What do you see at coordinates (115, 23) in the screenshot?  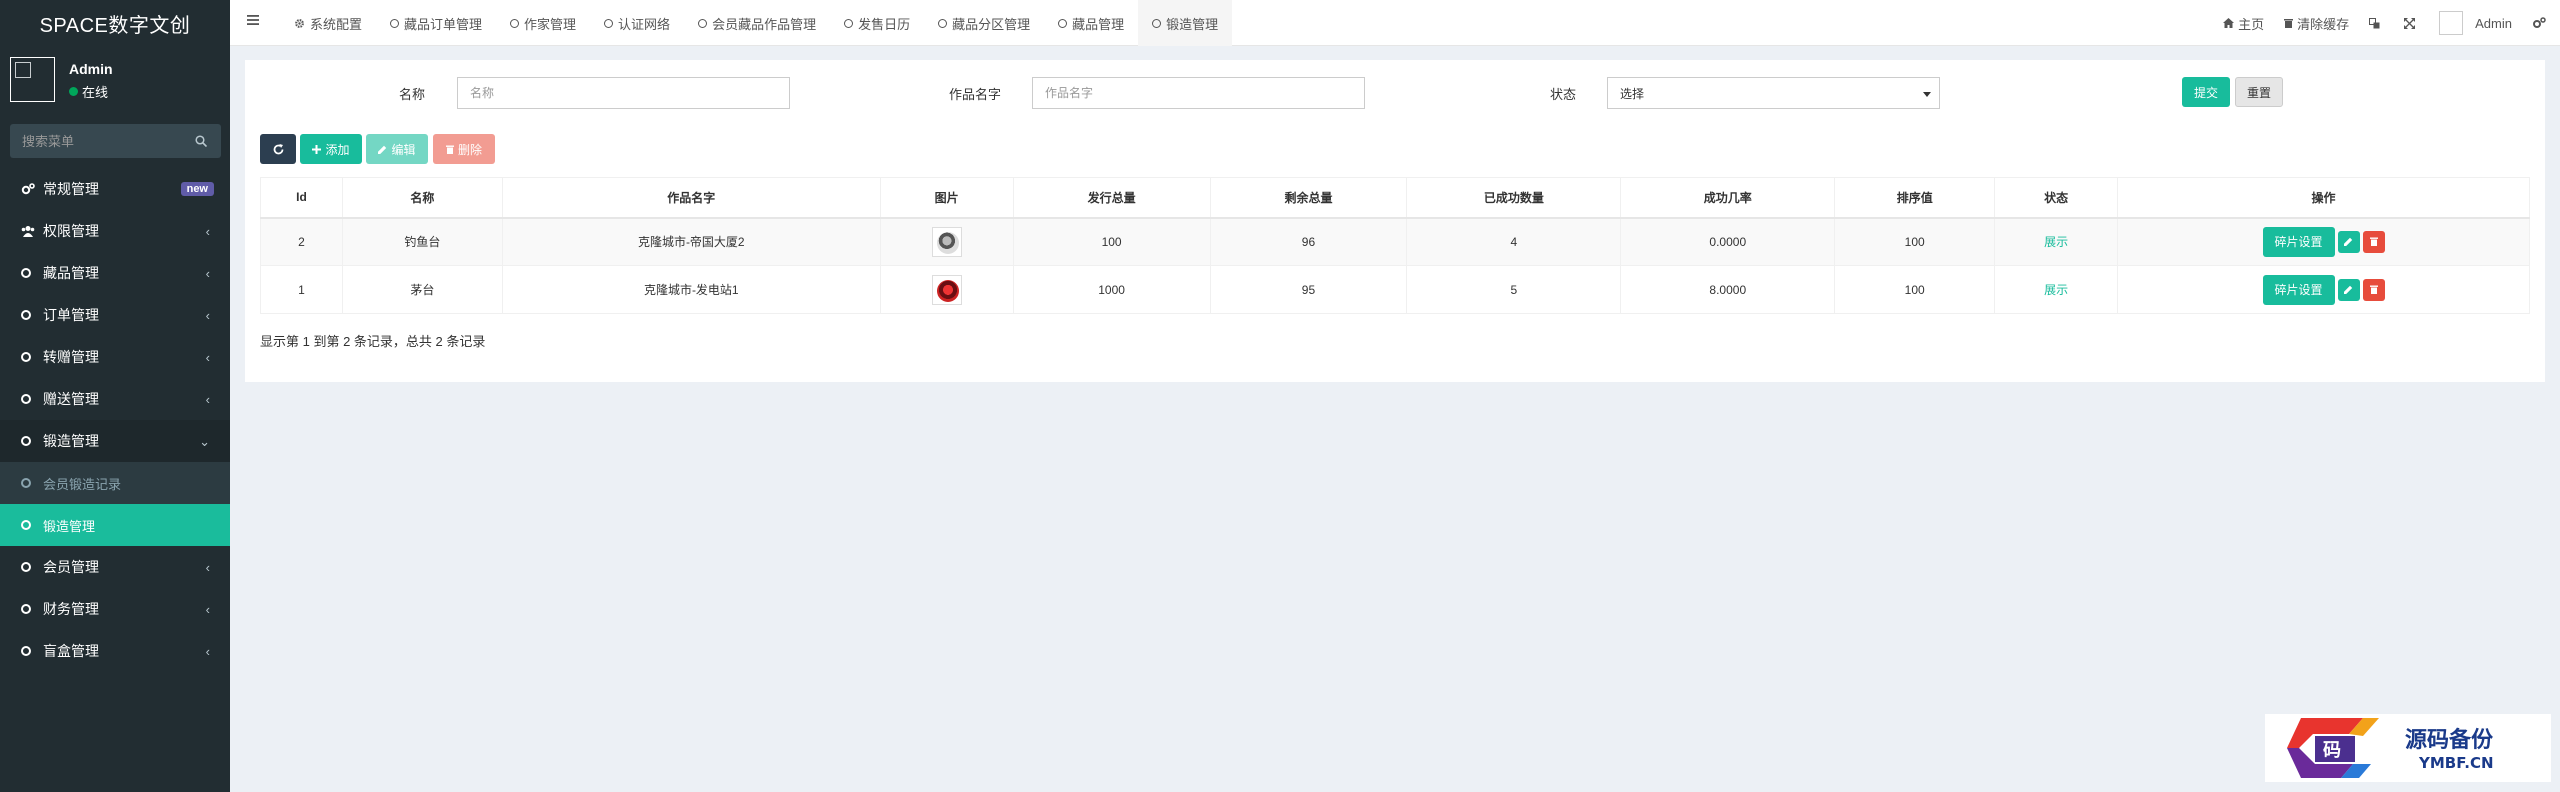 I see `app-logo: SPACE数字文创` at bounding box center [115, 23].